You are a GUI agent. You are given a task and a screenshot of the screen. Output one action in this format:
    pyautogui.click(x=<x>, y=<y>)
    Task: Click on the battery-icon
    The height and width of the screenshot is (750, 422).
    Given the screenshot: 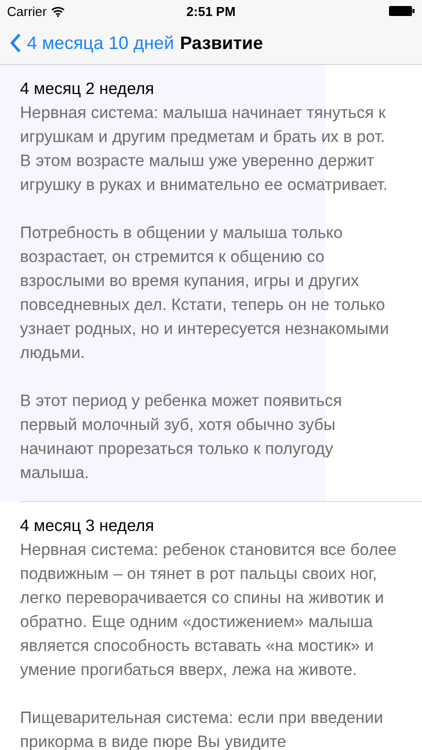 What is the action you would take?
    pyautogui.click(x=402, y=11)
    